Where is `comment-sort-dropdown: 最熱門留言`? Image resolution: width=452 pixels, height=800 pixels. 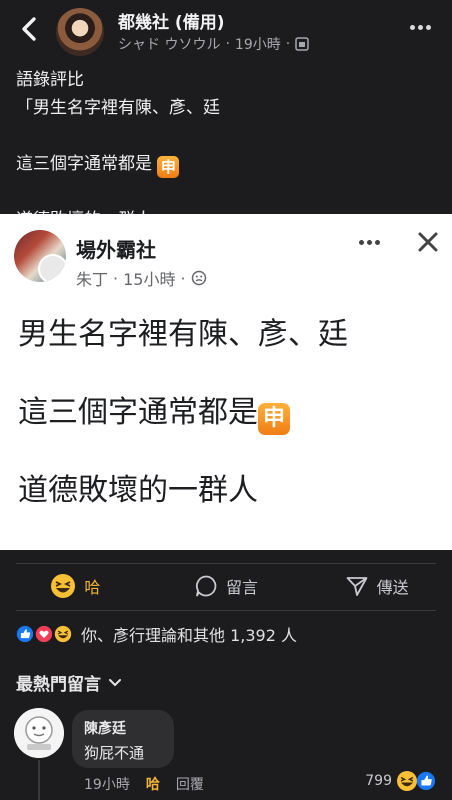 comment-sort-dropdown: 最熱門留言 is located at coordinates (68, 682).